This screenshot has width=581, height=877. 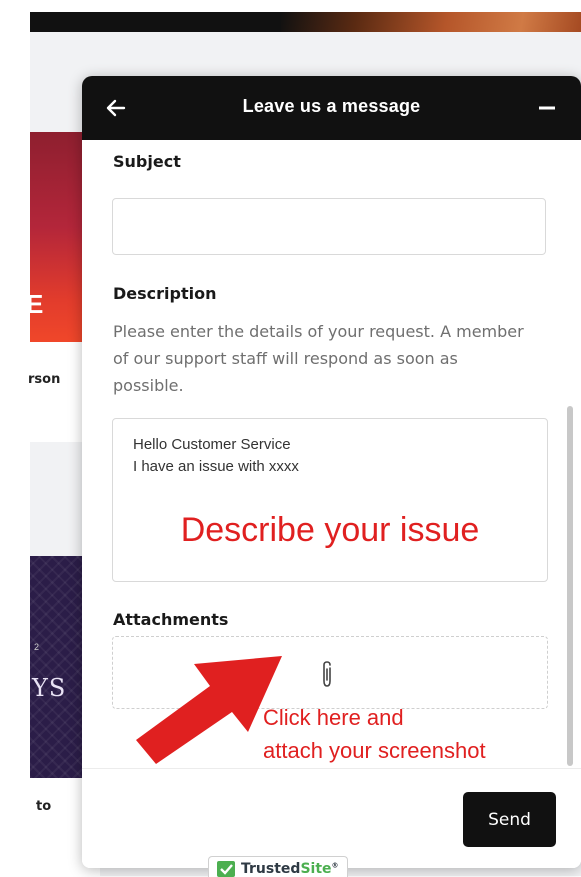 I want to click on badge-text: TrustedSite®, so click(x=290, y=869).